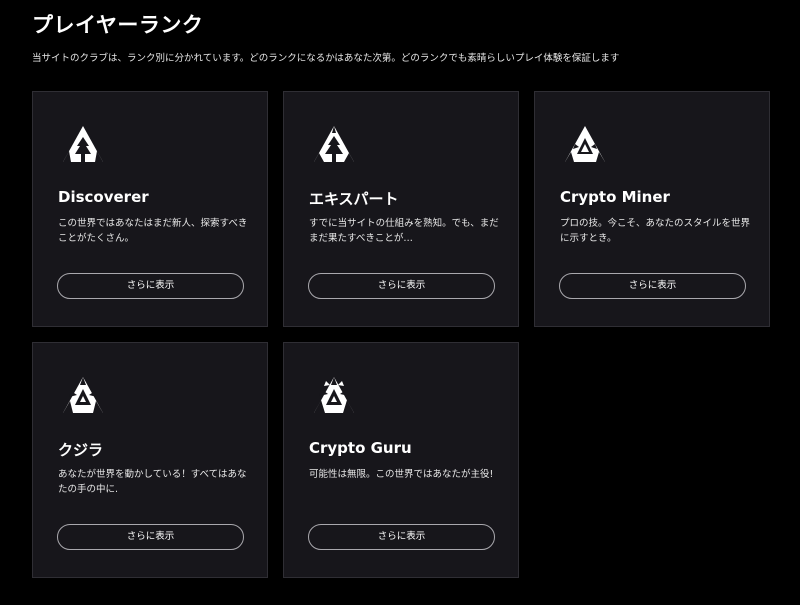 Image resolution: width=800 pixels, height=605 pixels. Describe the element at coordinates (655, 231) in the screenshot. I see `rank-description: プロの技。今こそ、あなたのスタイルを世界に示すとき。` at that location.